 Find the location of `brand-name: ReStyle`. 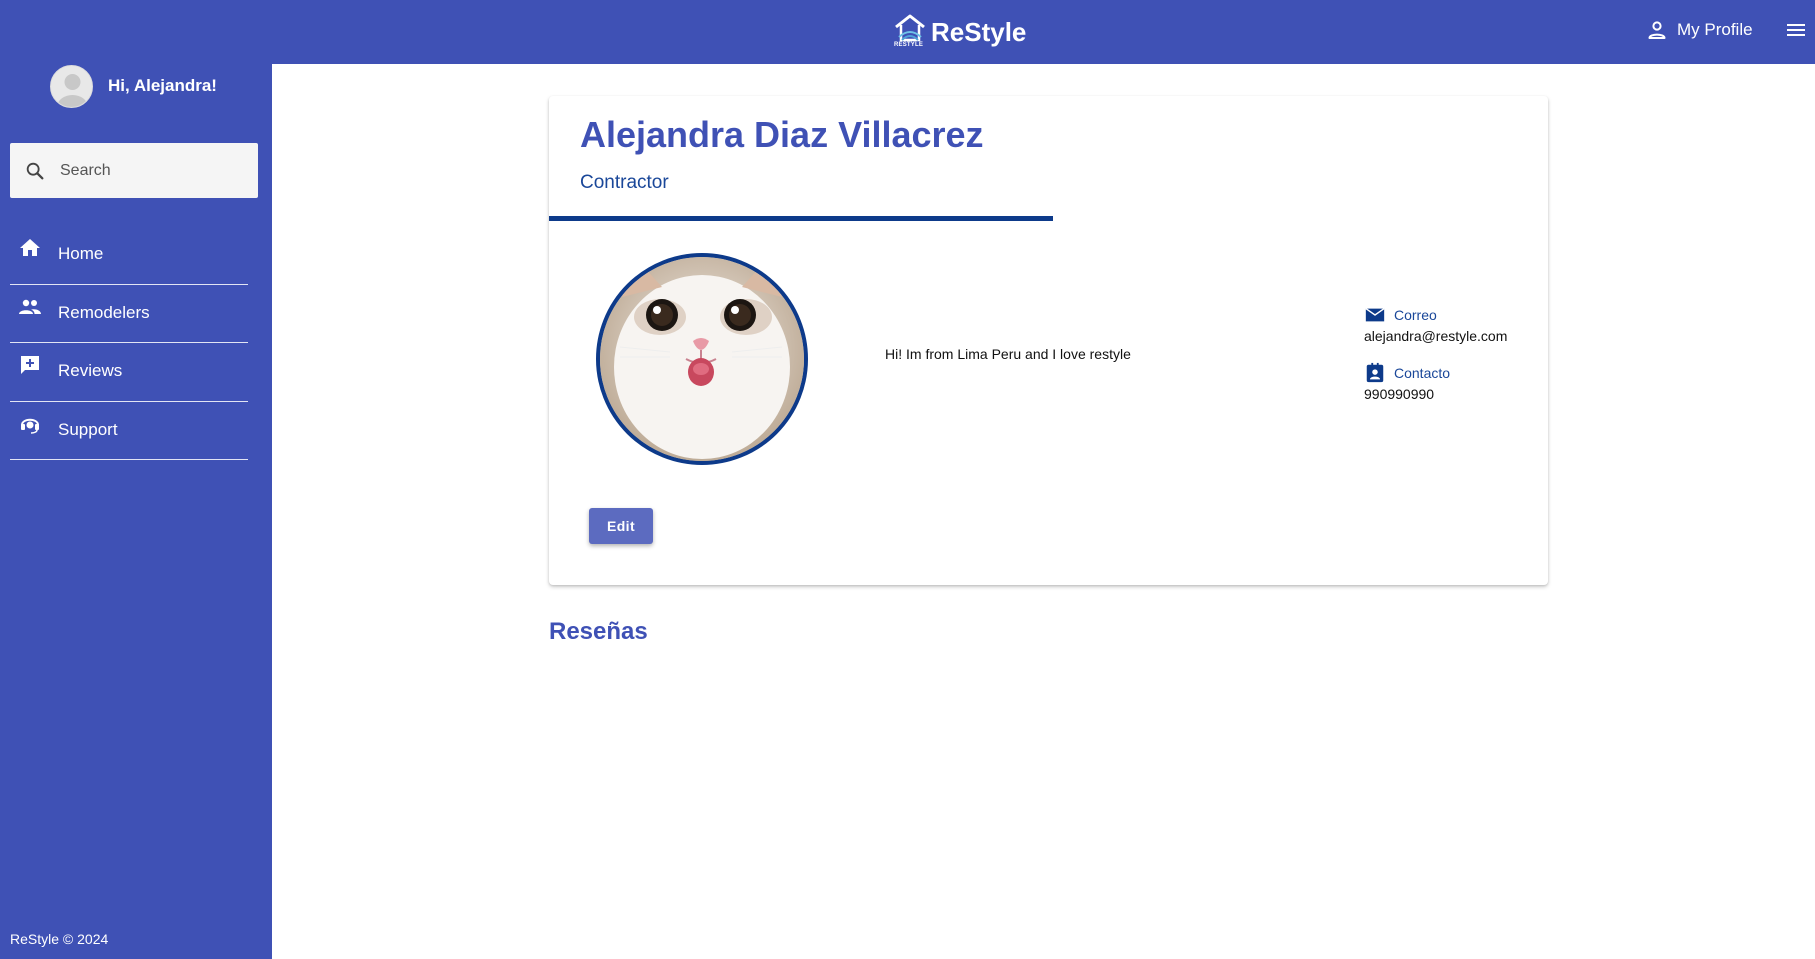

brand-name: ReStyle is located at coordinates (979, 31).